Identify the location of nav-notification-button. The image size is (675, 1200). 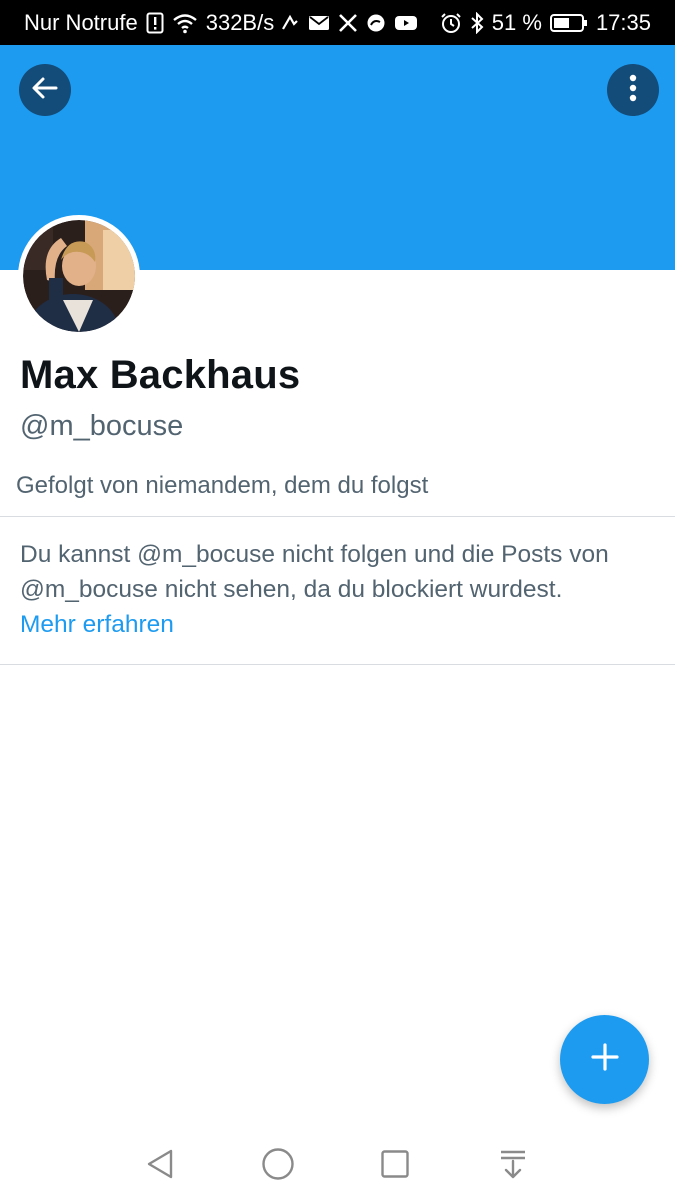
(513, 1166).